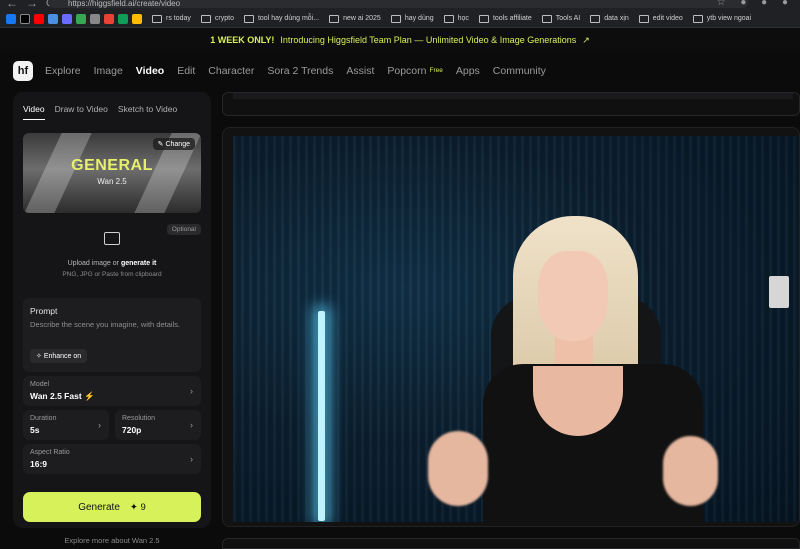 The height and width of the screenshot is (549, 800). Describe the element at coordinates (586, 39) in the screenshot. I see `external-arrow-icon: ↗` at that location.